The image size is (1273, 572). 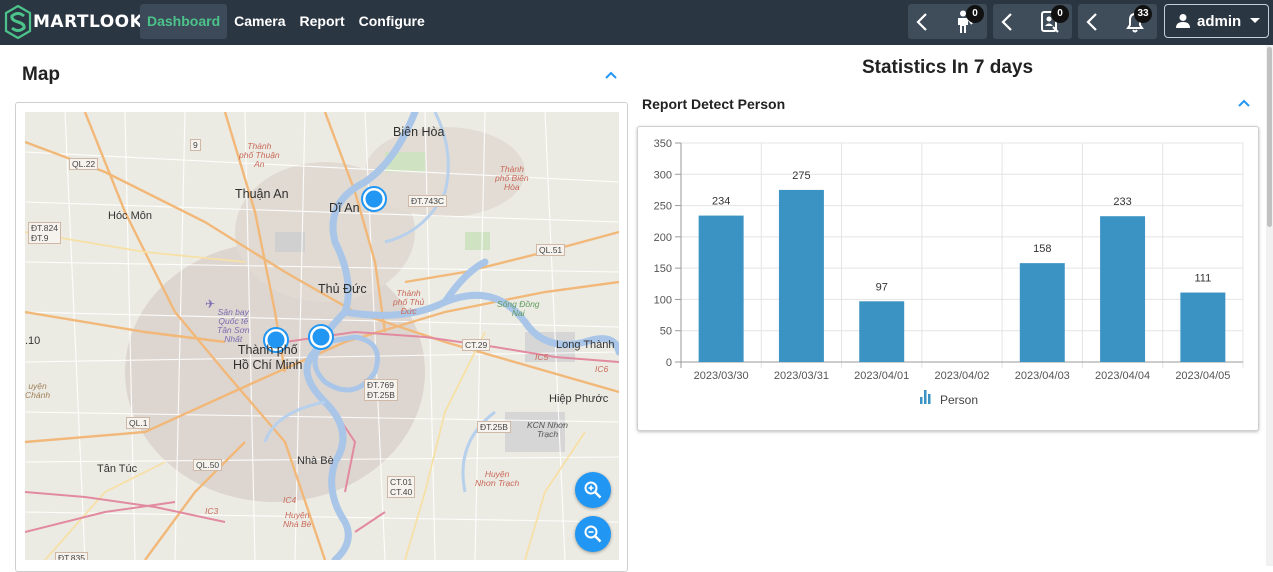 What do you see at coordinates (401, 487) in the screenshot?
I see `map-road-tag: CT.01 CT.40` at bounding box center [401, 487].